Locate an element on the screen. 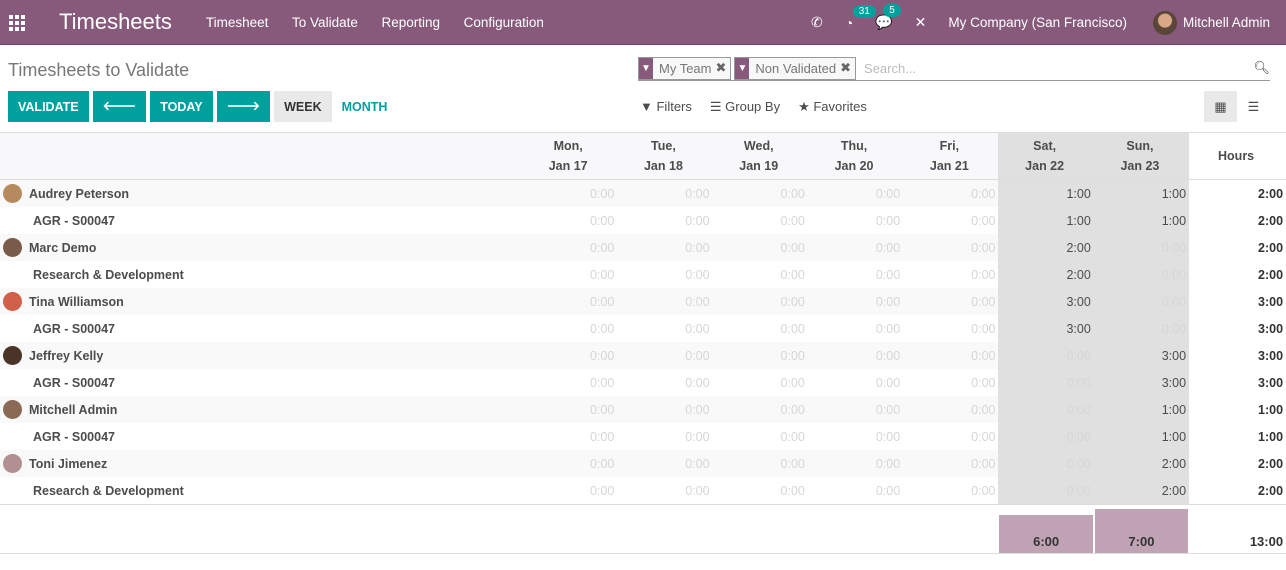 This screenshot has width=1286, height=570. employee-name: Marc Demo is located at coordinates (261, 247).